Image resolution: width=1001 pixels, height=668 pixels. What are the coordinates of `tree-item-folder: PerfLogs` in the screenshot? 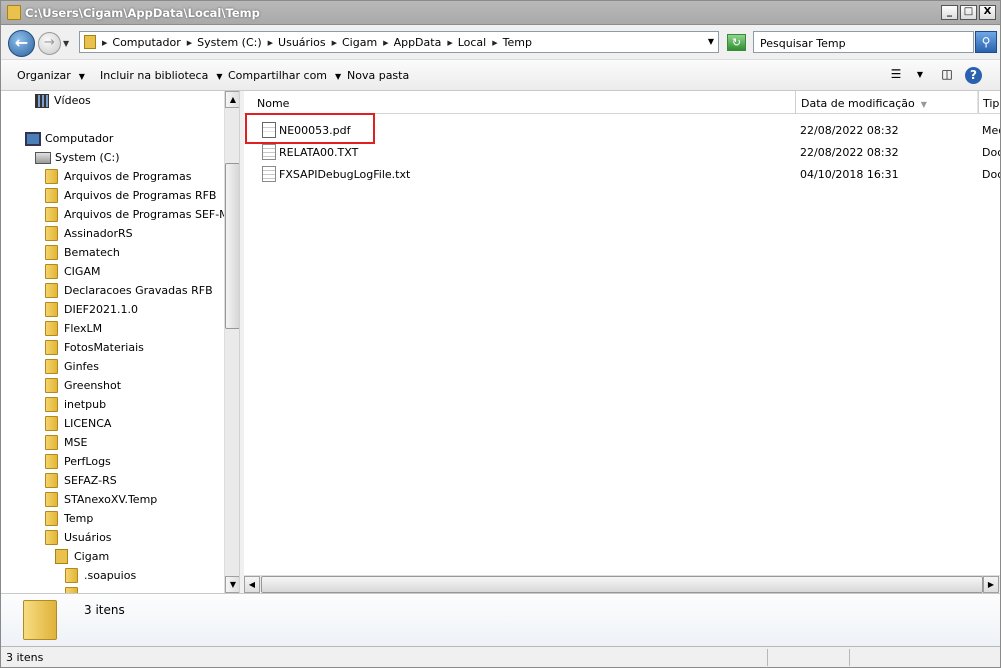 It's located at (78, 461).